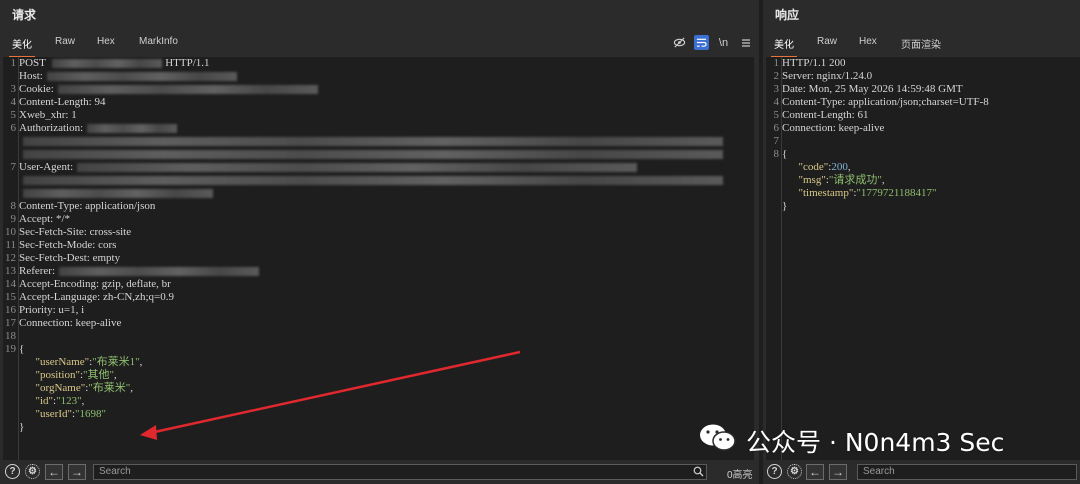 The width and height of the screenshot is (1080, 484). What do you see at coordinates (723, 42) in the screenshot?
I see `newline-icon: \n` at bounding box center [723, 42].